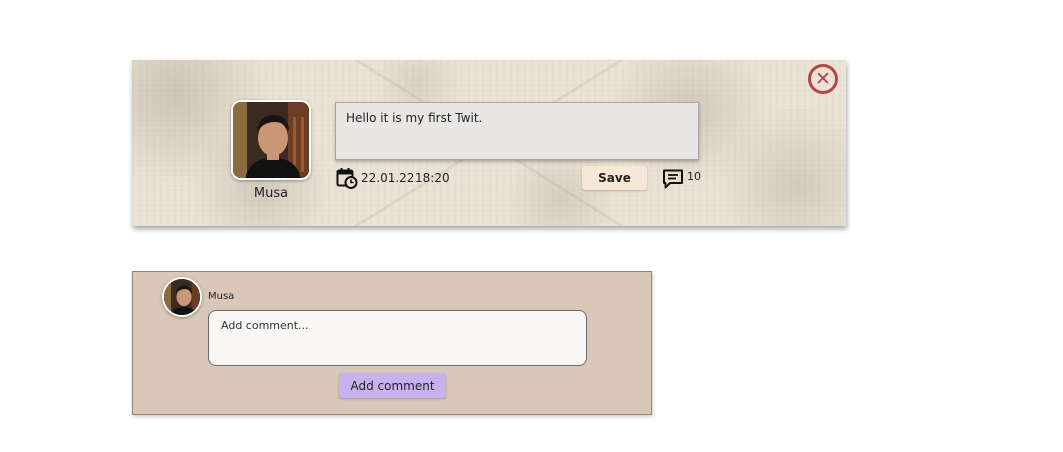  I want to click on comment-icon, so click(673, 179).